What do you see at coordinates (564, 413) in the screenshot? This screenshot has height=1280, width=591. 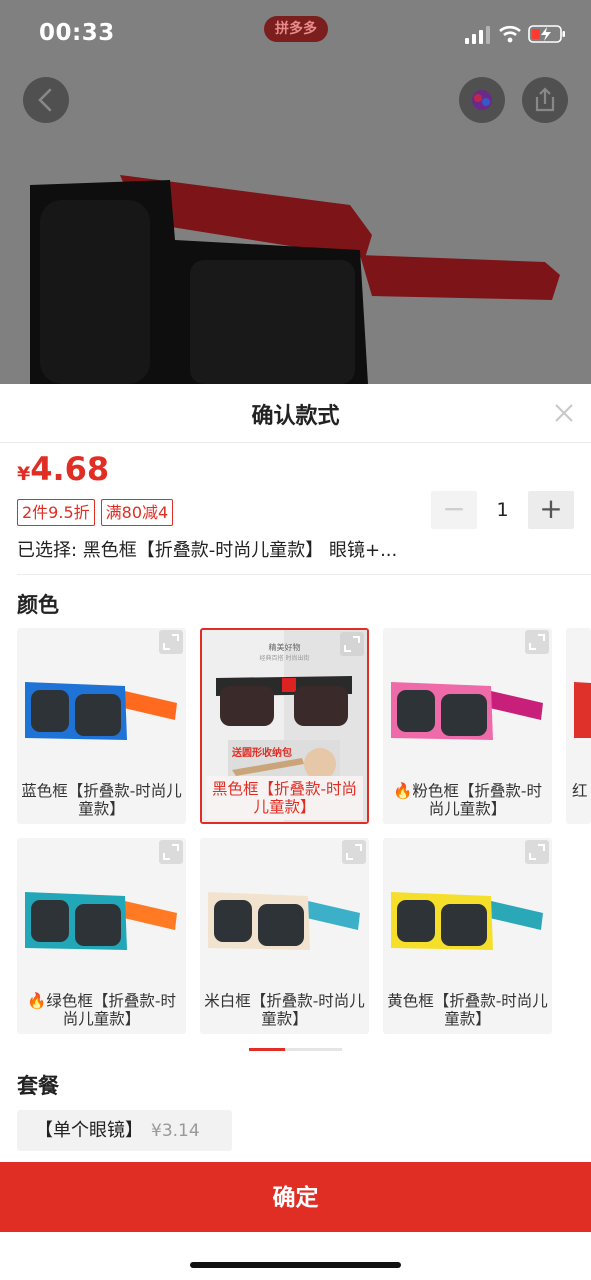 I see `close-icon` at bounding box center [564, 413].